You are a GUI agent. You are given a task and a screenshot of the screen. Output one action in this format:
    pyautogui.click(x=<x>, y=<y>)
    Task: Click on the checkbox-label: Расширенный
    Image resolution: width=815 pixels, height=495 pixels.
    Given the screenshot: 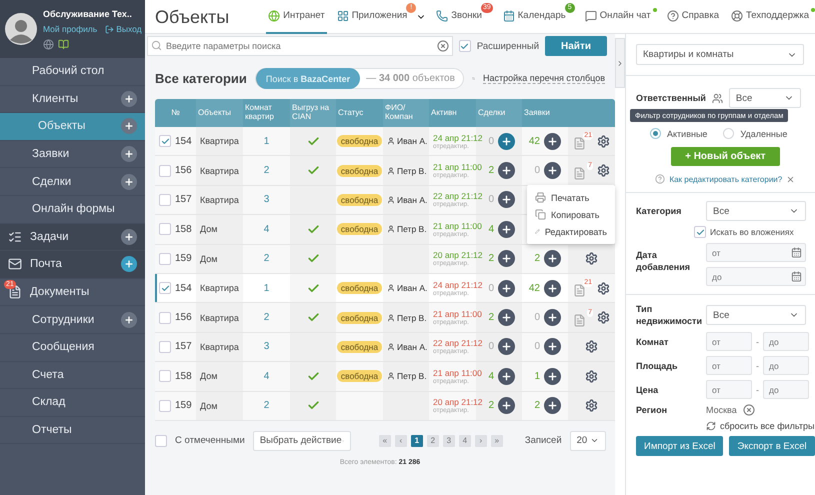 What is the action you would take?
    pyautogui.click(x=508, y=46)
    